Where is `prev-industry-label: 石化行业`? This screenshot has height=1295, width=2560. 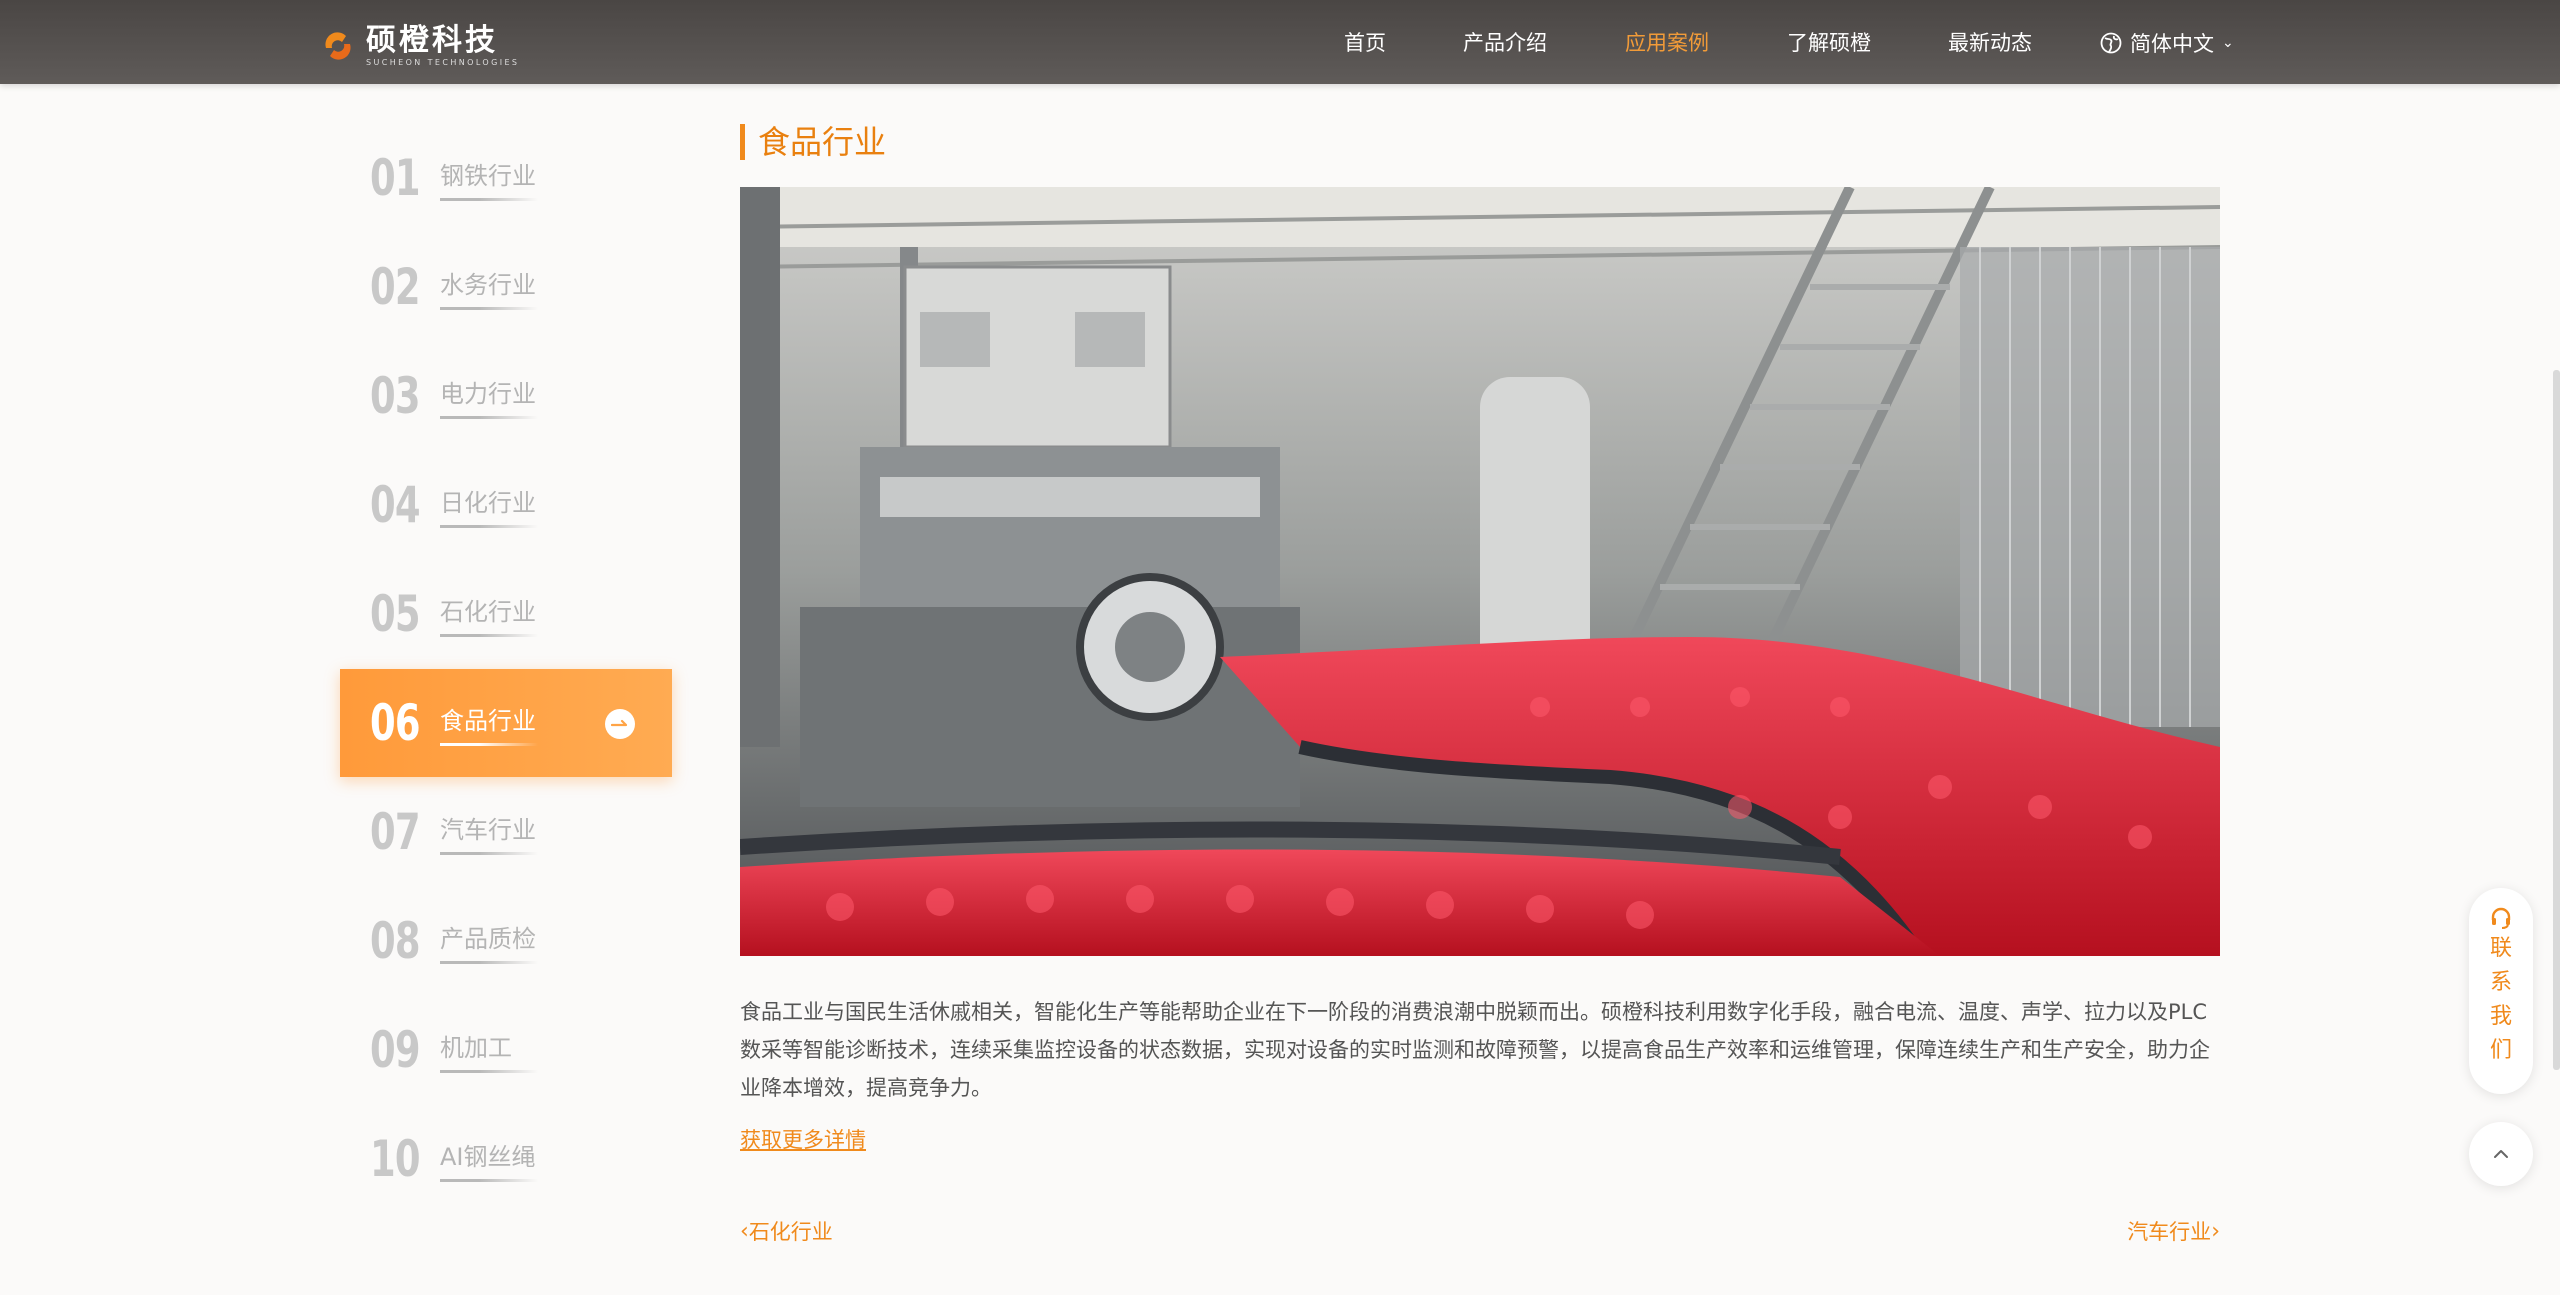
prev-industry-label: 石化行业 is located at coordinates (790, 1232).